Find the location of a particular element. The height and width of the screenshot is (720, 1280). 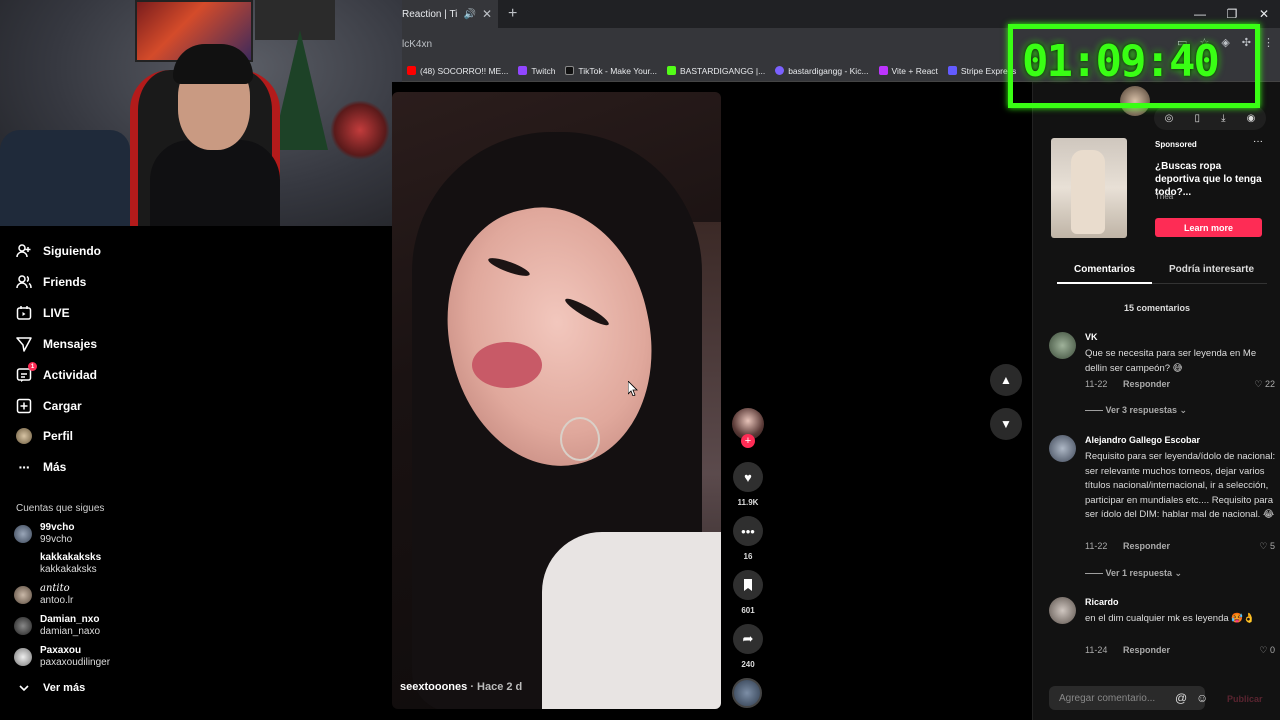

share-count: 240 is located at coordinates (748, 664).